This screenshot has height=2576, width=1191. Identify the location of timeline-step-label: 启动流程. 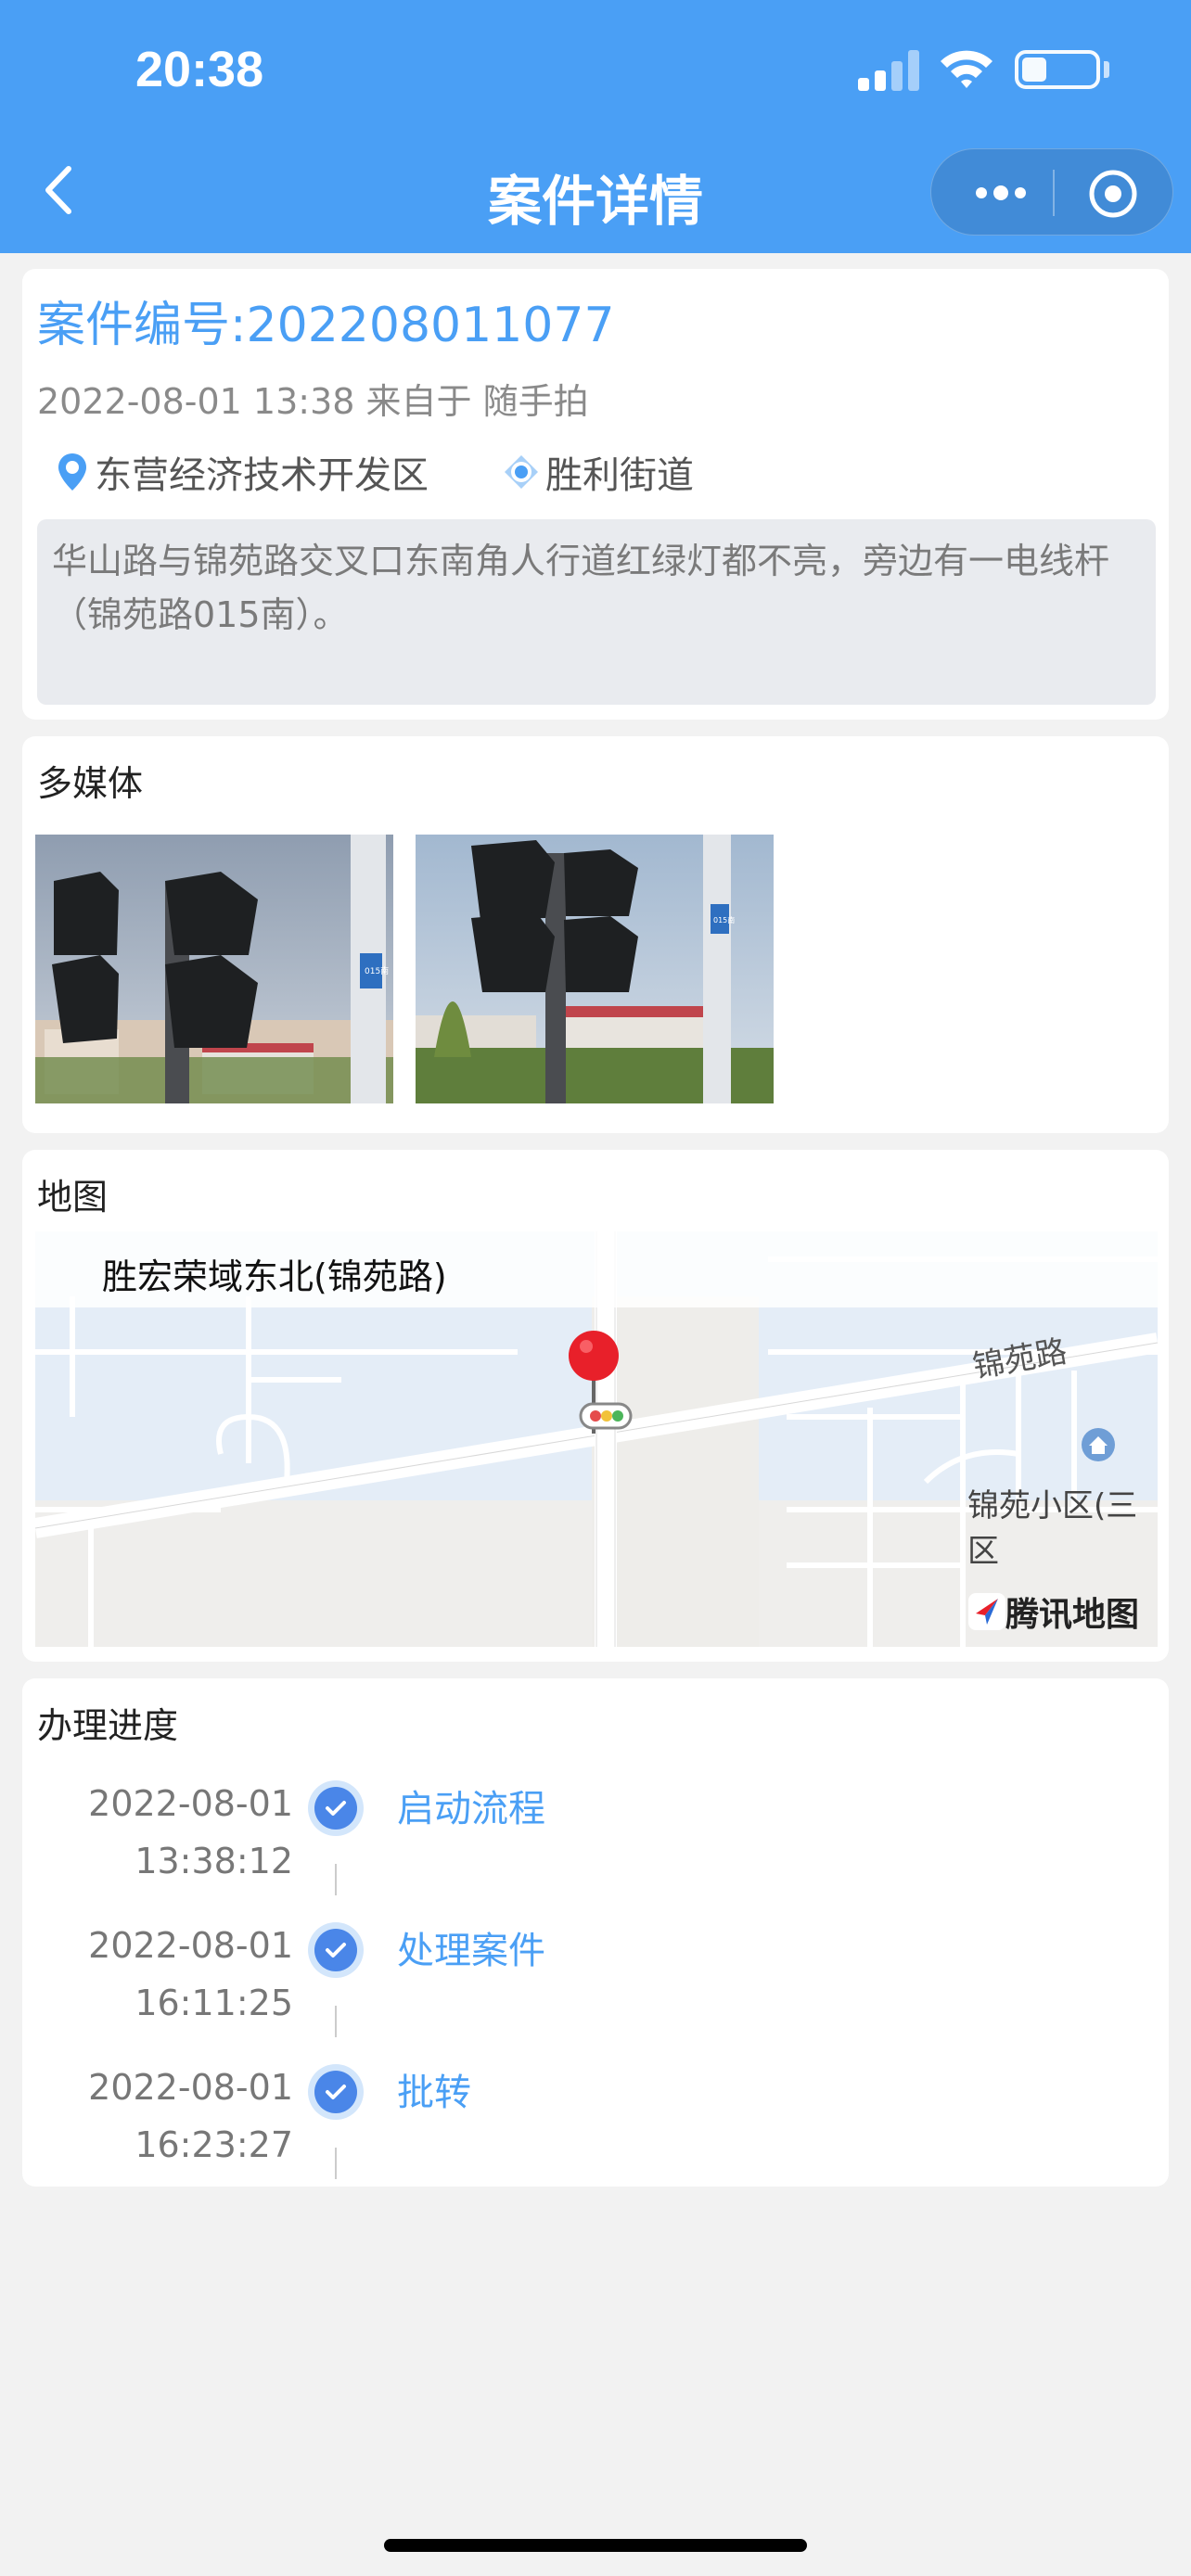
(471, 1806).